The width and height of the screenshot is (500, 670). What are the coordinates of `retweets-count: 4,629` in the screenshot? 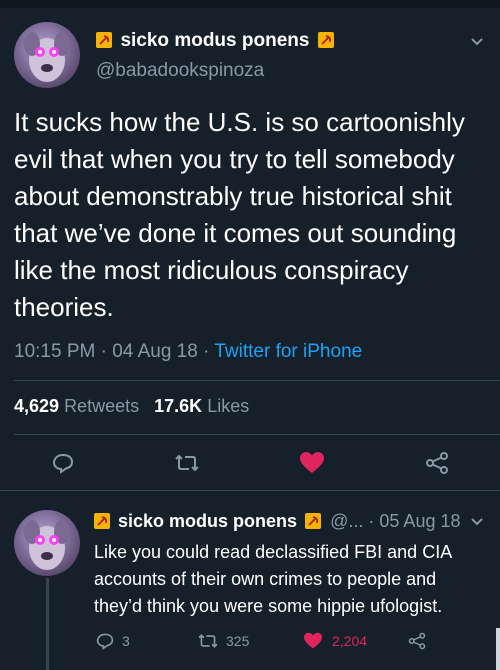 It's located at (37, 406).